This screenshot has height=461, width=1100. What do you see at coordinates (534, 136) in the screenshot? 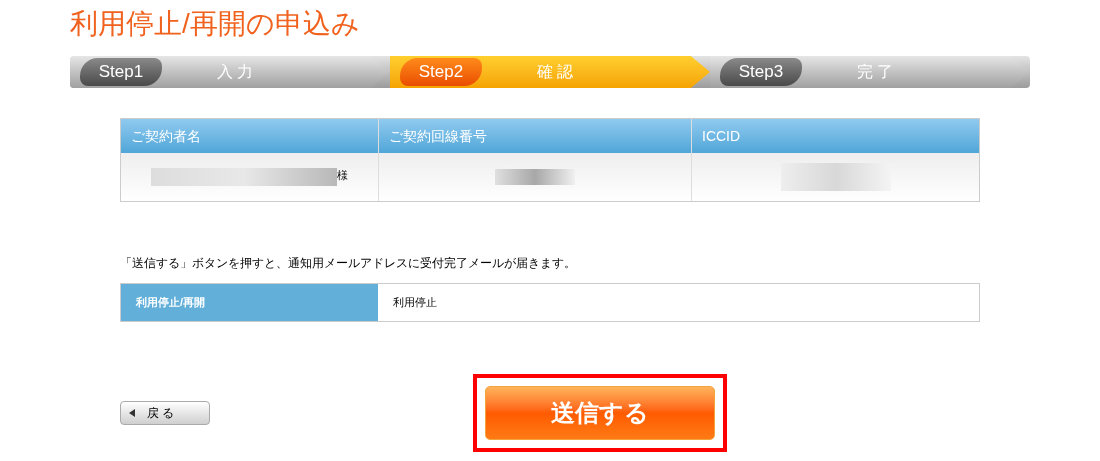
I see `table-header-cell: ご契約回線番号` at bounding box center [534, 136].